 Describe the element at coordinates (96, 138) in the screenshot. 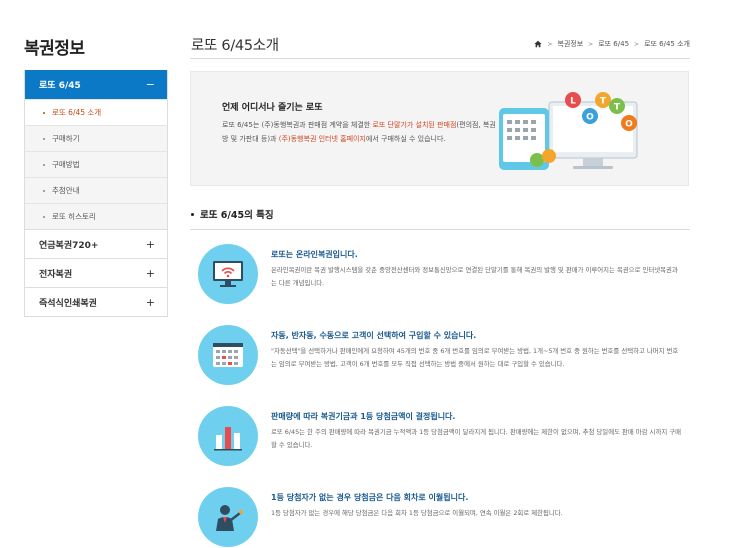

I see `sidebar-sub-purchase: 구매하기` at that location.